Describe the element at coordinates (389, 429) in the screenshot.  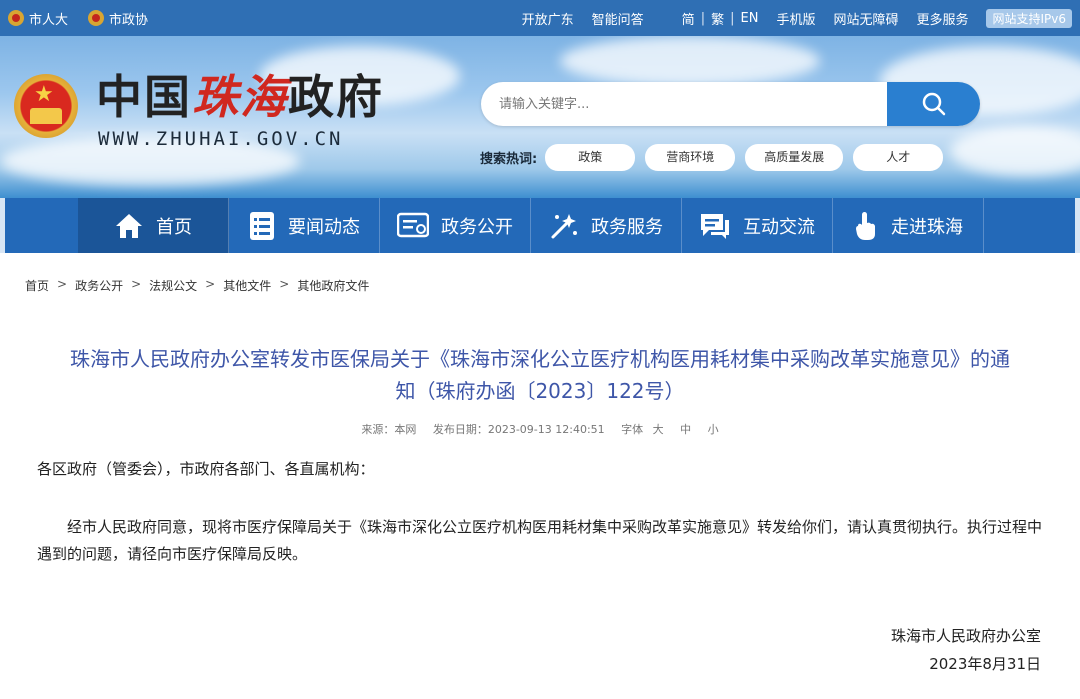
I see `article-source: 来源：本网` at that location.